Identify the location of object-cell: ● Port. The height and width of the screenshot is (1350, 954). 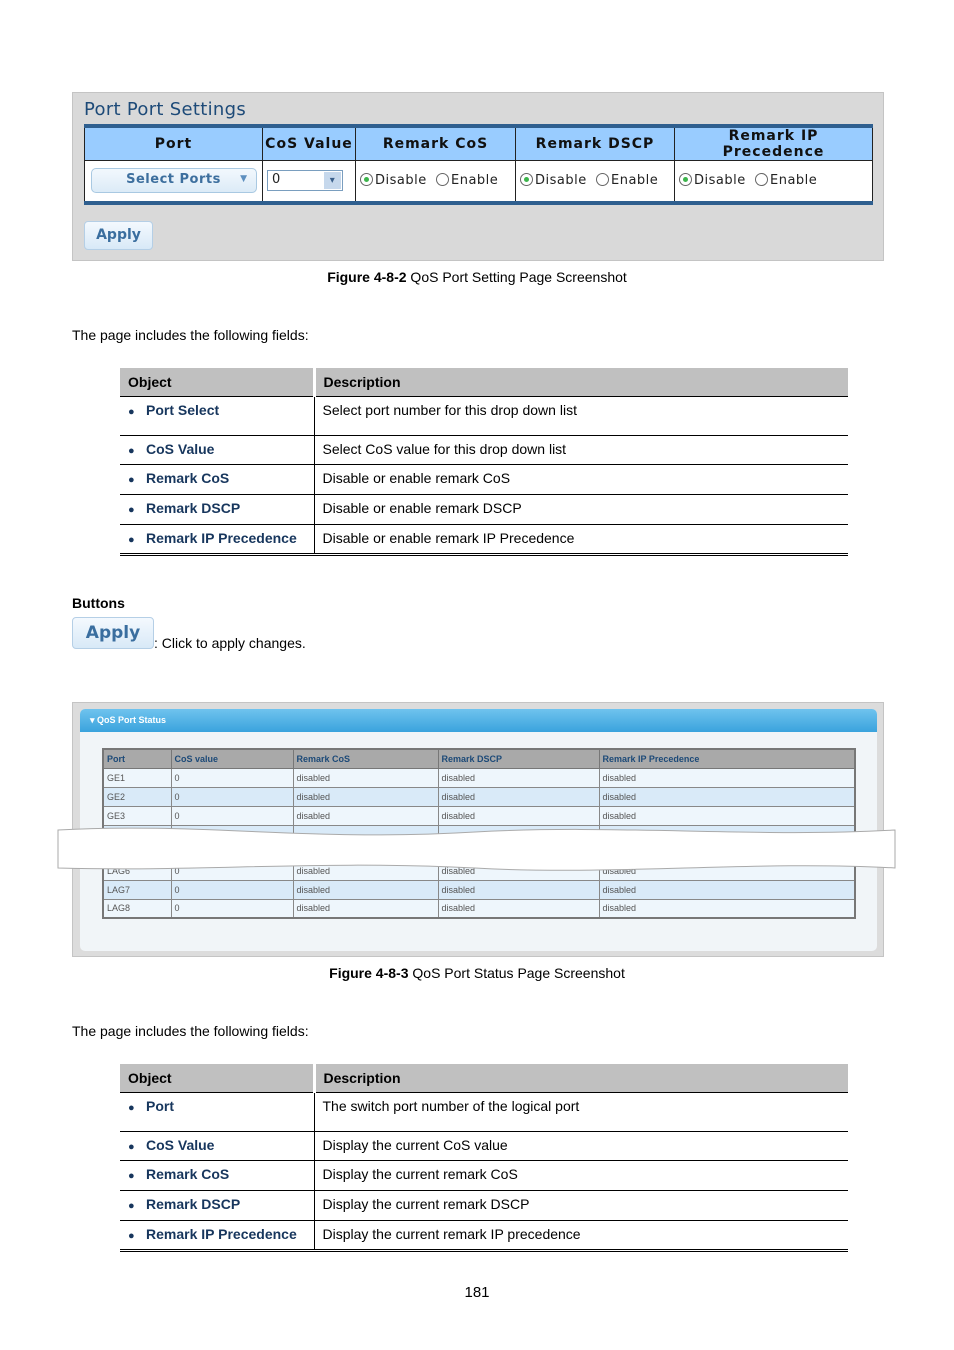
(217, 1112).